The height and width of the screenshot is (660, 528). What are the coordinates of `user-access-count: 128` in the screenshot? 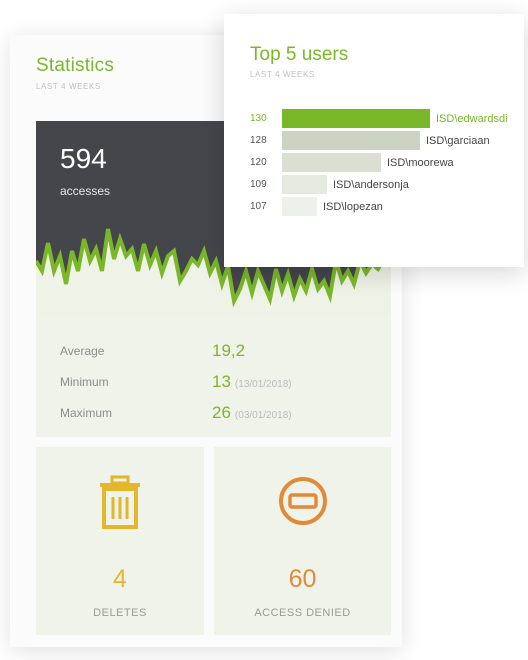 It's located at (258, 140).